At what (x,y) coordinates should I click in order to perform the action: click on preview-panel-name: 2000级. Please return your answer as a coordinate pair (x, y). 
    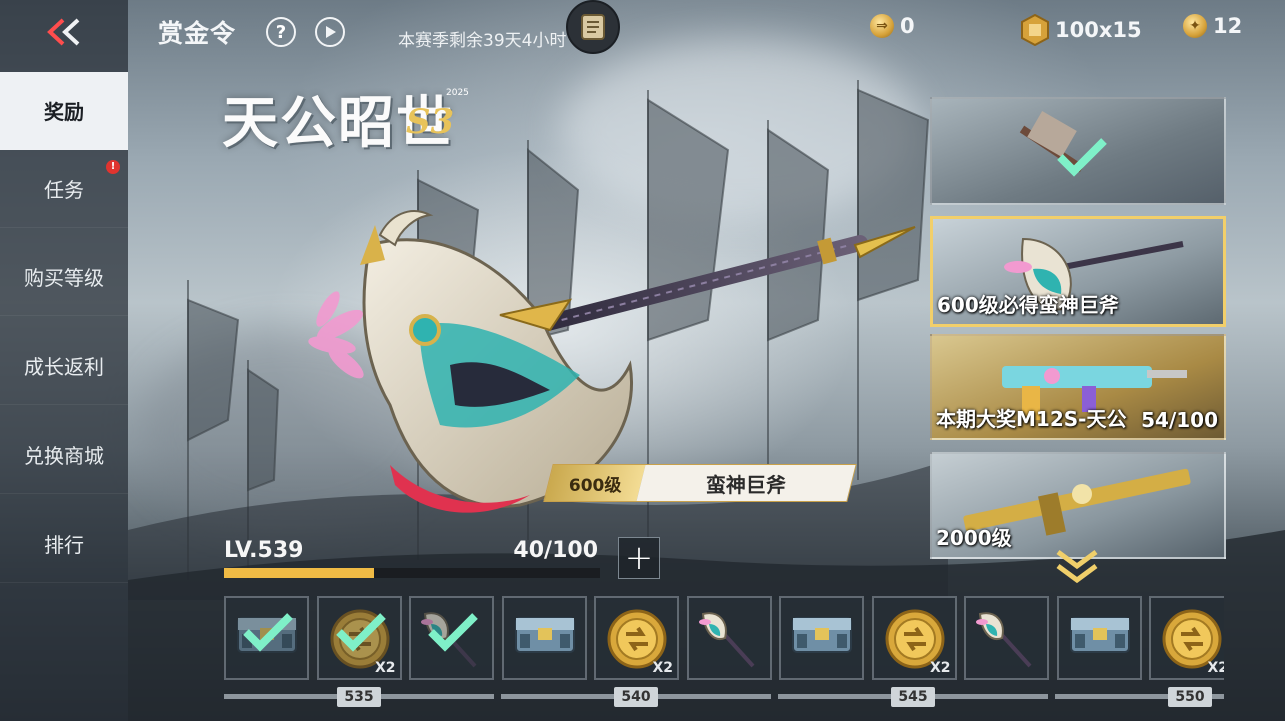
    Looking at the image, I should click on (974, 538).